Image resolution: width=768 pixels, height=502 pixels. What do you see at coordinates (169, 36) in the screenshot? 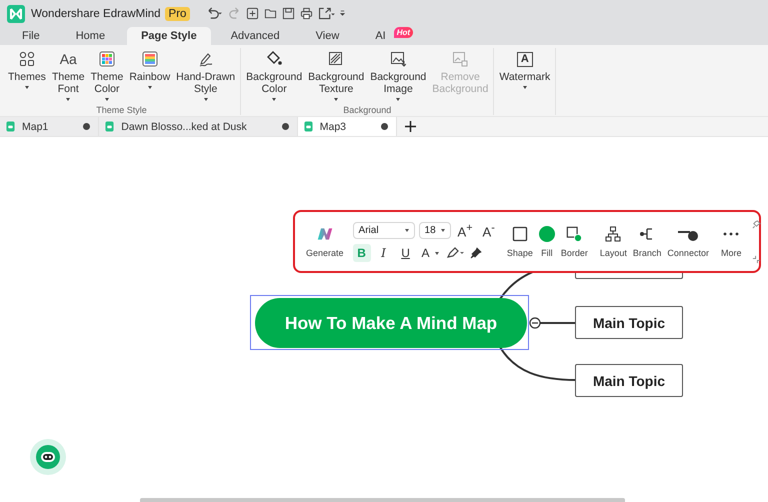
I see `menu-tab: Page Style` at bounding box center [169, 36].